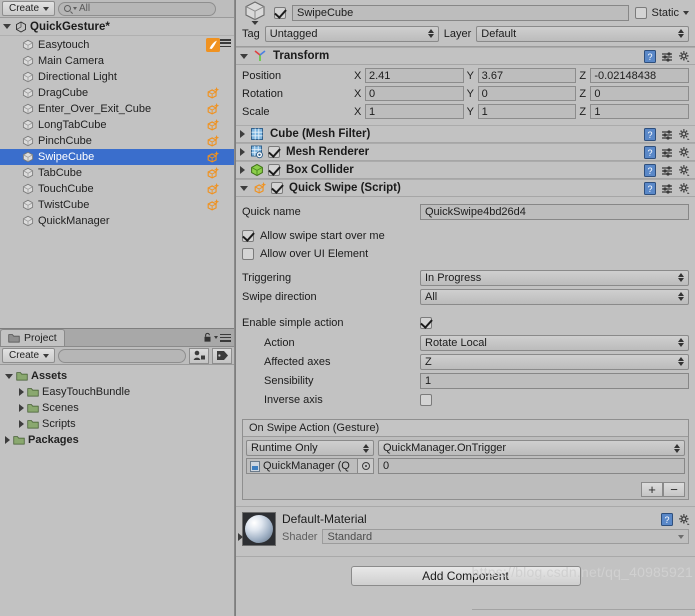 This screenshot has width=695, height=616. Describe the element at coordinates (310, 448) in the screenshot. I see `event-mode-dropdown: Runtime Only` at that location.